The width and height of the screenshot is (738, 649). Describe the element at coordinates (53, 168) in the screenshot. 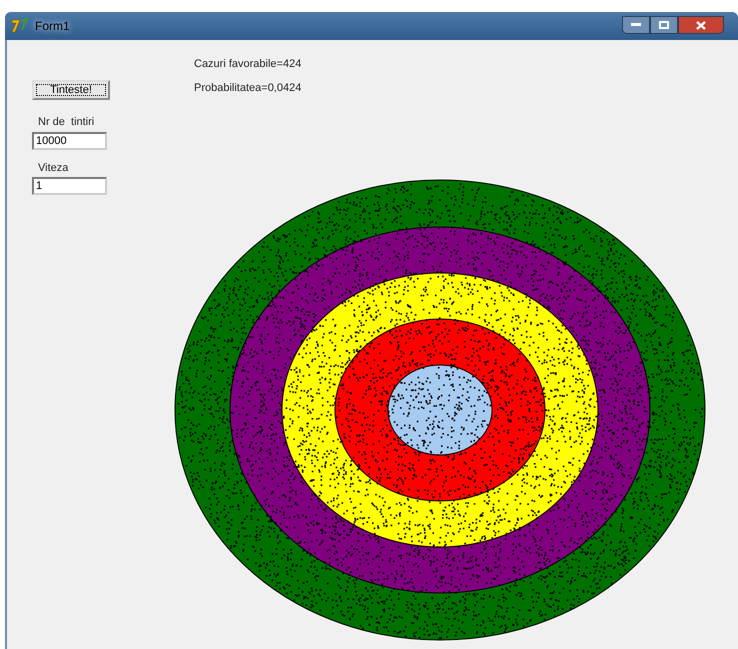

I see `field-label: Viteza` at that location.